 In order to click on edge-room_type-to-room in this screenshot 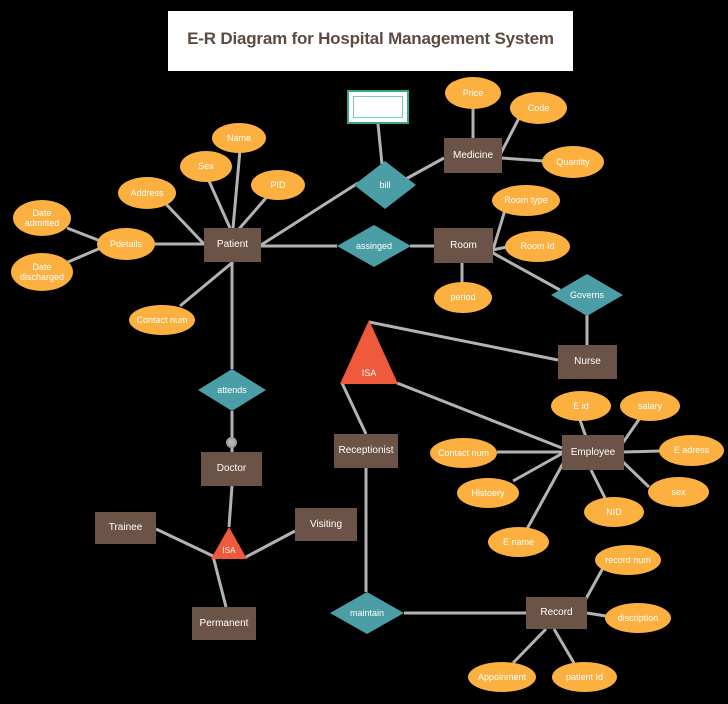, I will do `click(498, 231)`.